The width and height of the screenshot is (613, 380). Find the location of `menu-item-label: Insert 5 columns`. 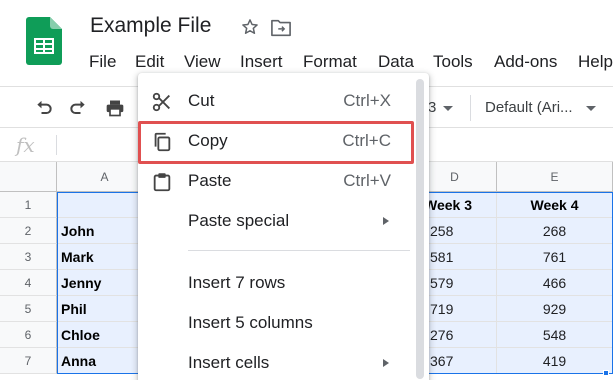

menu-item-label: Insert 5 columns is located at coordinates (250, 322).